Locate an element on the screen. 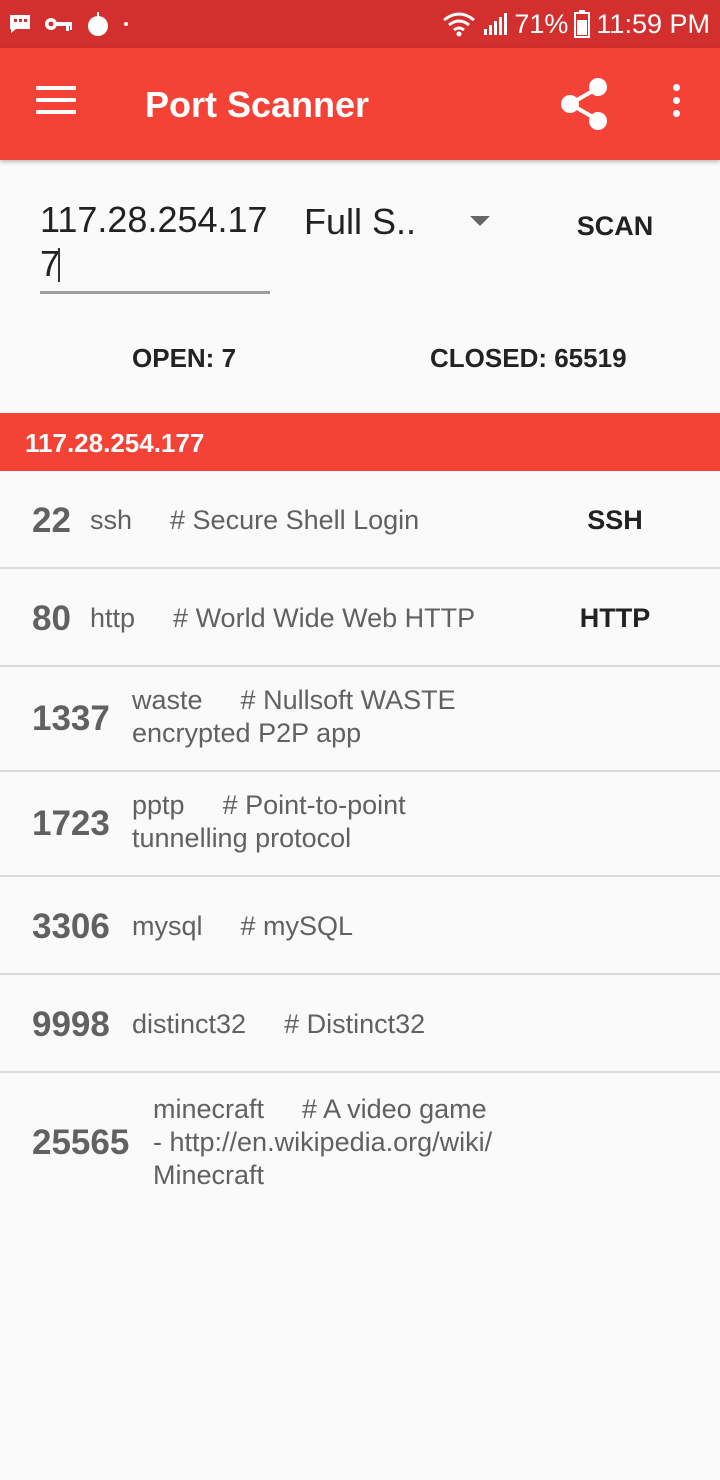  port-number: 22 is located at coordinates (51, 520).